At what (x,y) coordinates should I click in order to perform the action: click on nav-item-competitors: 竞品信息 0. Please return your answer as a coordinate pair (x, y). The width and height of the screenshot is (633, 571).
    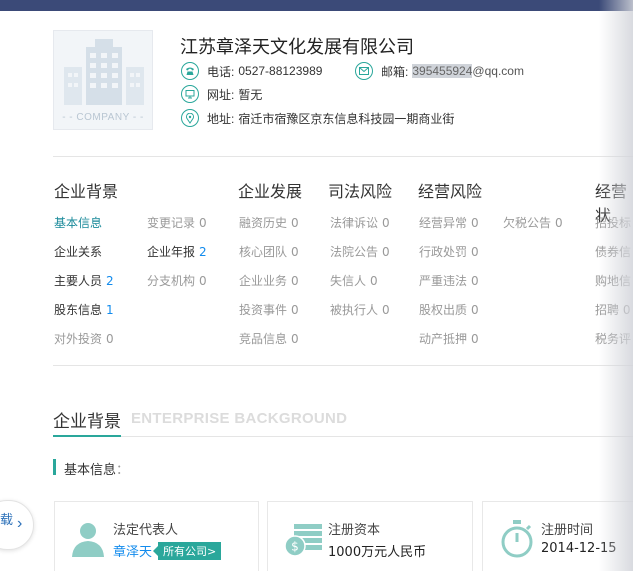
    Looking at the image, I should click on (269, 338).